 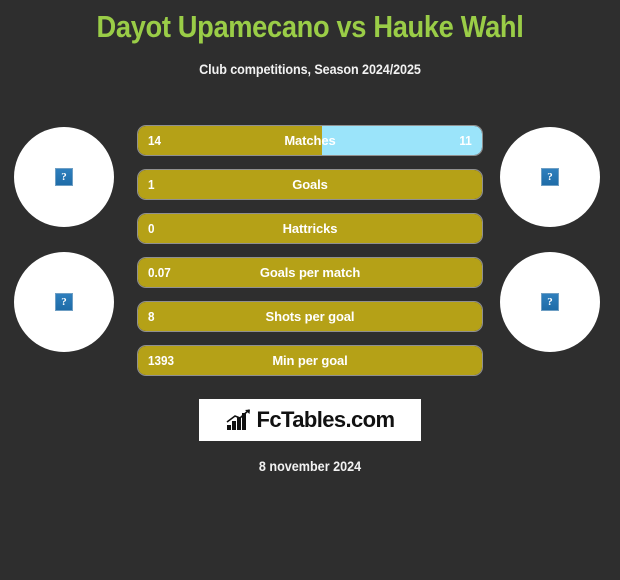 I want to click on footer-date: 8 november 2024, so click(x=310, y=466).